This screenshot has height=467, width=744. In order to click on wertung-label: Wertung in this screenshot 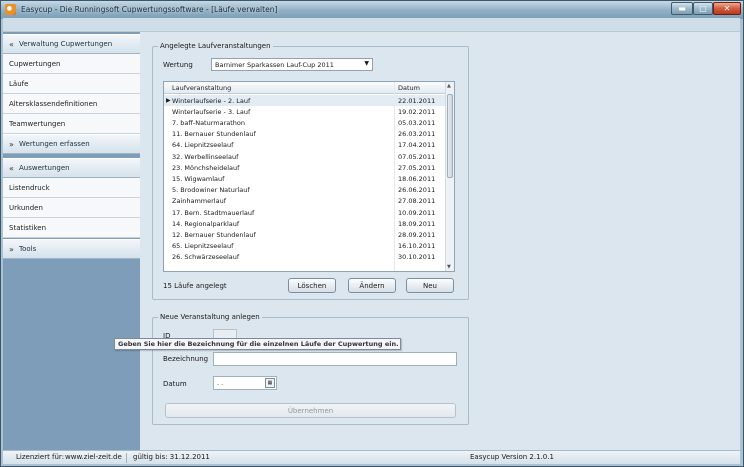, I will do `click(178, 65)`.